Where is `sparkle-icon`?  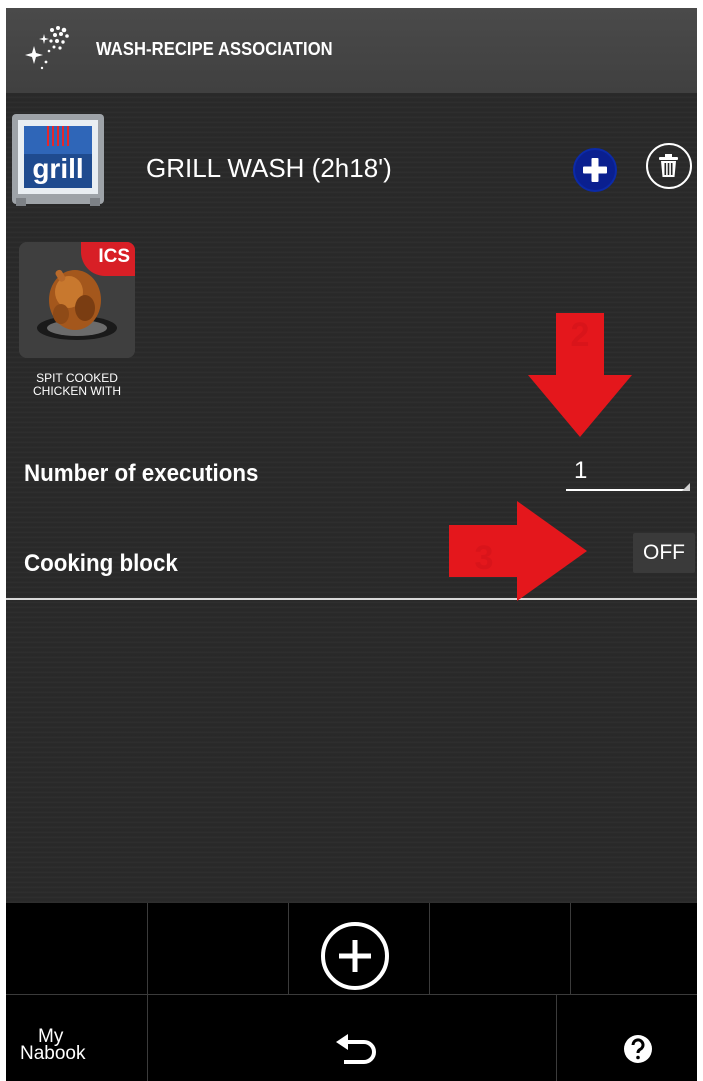 sparkle-icon is located at coordinates (47, 48).